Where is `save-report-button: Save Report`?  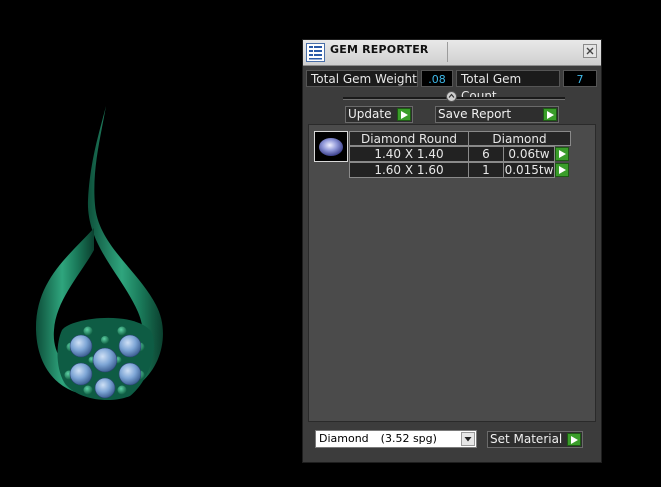 save-report-button: Save Report is located at coordinates (497, 114).